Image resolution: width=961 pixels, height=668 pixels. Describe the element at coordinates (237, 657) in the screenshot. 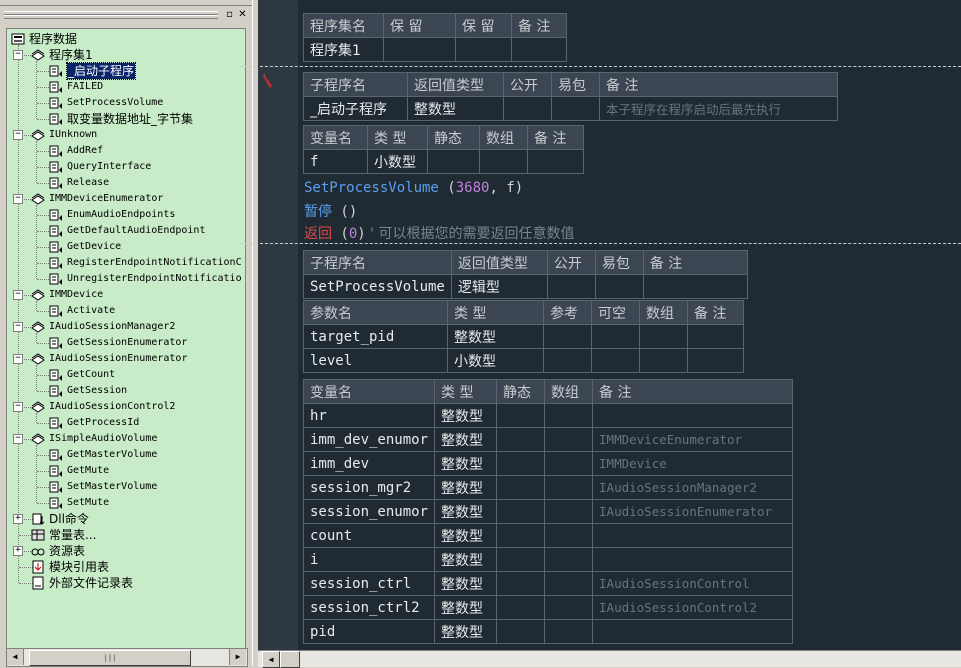

I see `scroll-right-icon: ▶` at that location.